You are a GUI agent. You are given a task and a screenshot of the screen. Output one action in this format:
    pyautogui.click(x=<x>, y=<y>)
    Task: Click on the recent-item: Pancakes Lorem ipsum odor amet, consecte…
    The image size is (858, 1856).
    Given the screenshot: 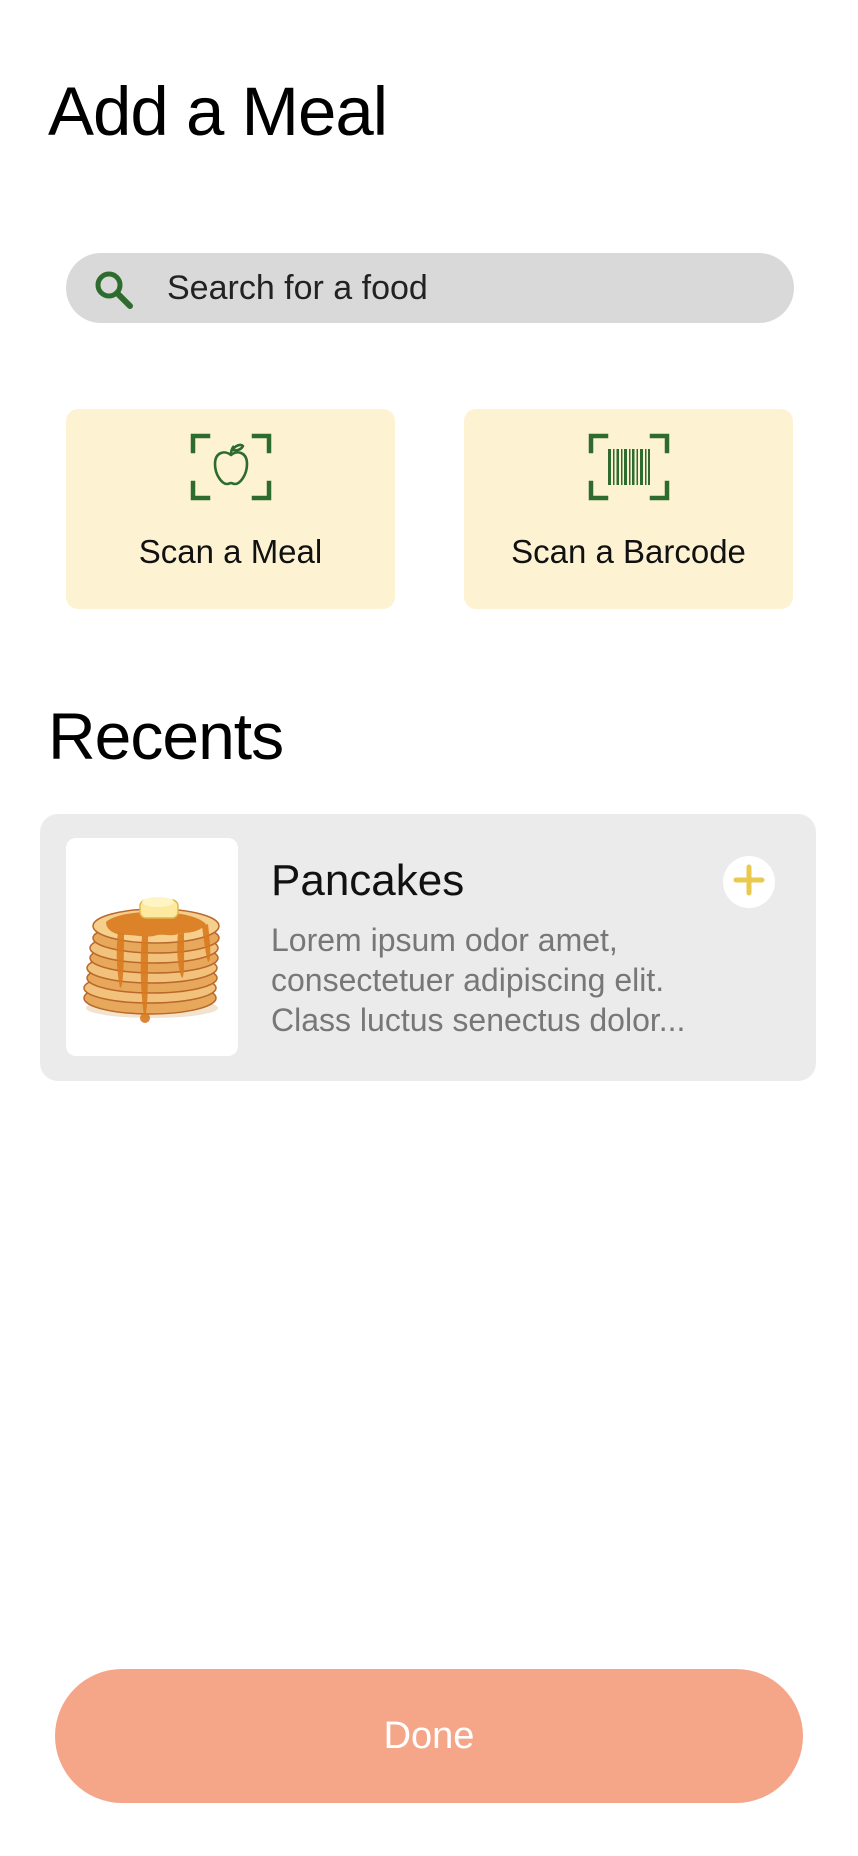 What is the action you would take?
    pyautogui.click(x=428, y=947)
    